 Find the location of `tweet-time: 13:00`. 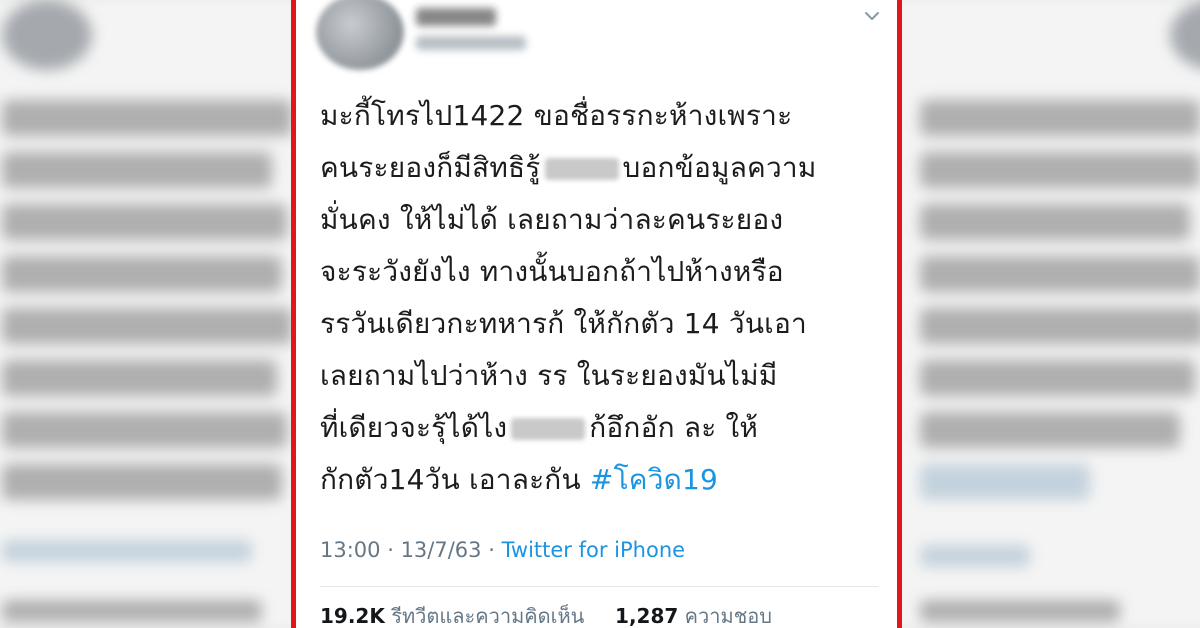

tweet-time: 13:00 is located at coordinates (350, 550).